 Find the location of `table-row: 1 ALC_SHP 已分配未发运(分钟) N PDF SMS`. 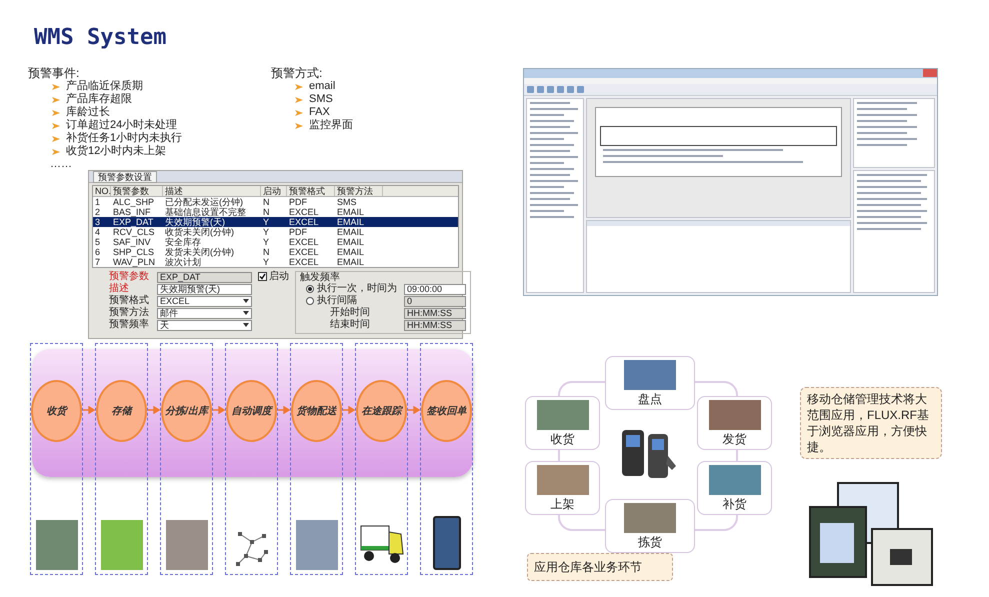

table-row: 1 ALC_SHP 已分配未发运(分钟) N PDF SMS is located at coordinates (275, 202).